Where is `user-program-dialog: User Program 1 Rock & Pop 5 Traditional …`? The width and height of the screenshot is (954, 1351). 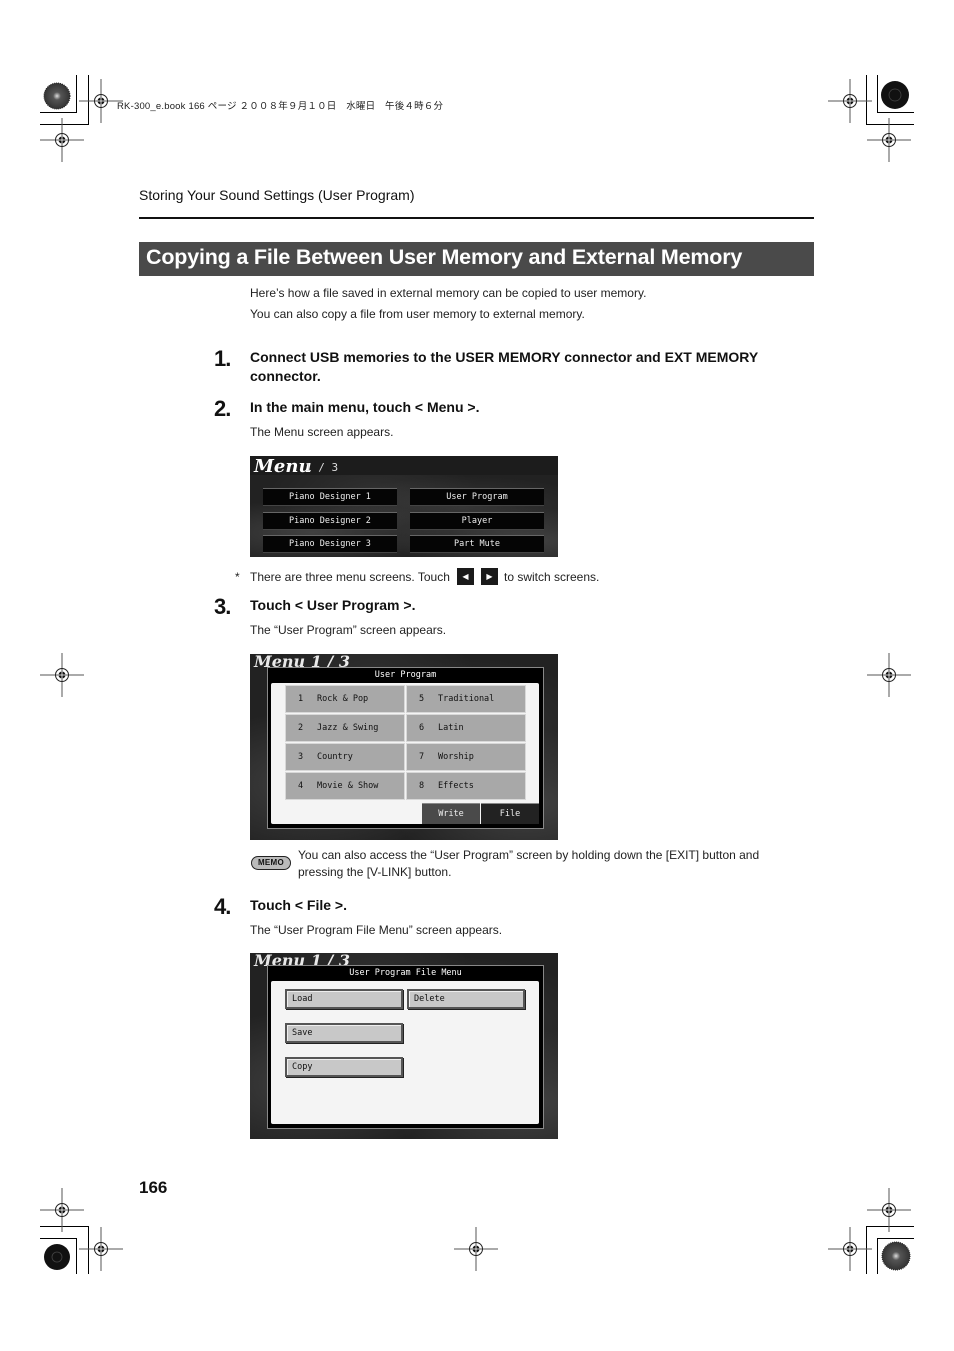
user-program-dialog: User Program 1 Rock & Pop 5 Traditional … is located at coordinates (405, 748).